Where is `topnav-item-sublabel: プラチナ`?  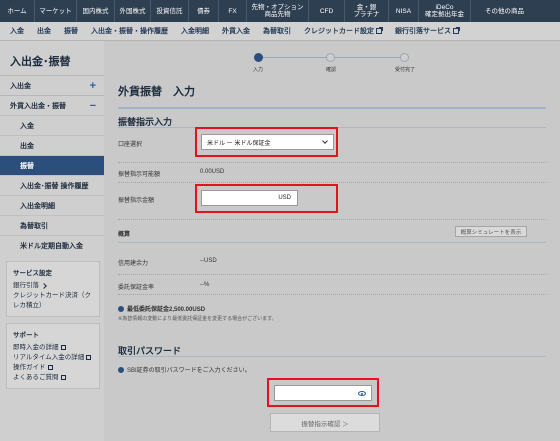
topnav-item-sublabel: プラチナ is located at coordinates (366, 14).